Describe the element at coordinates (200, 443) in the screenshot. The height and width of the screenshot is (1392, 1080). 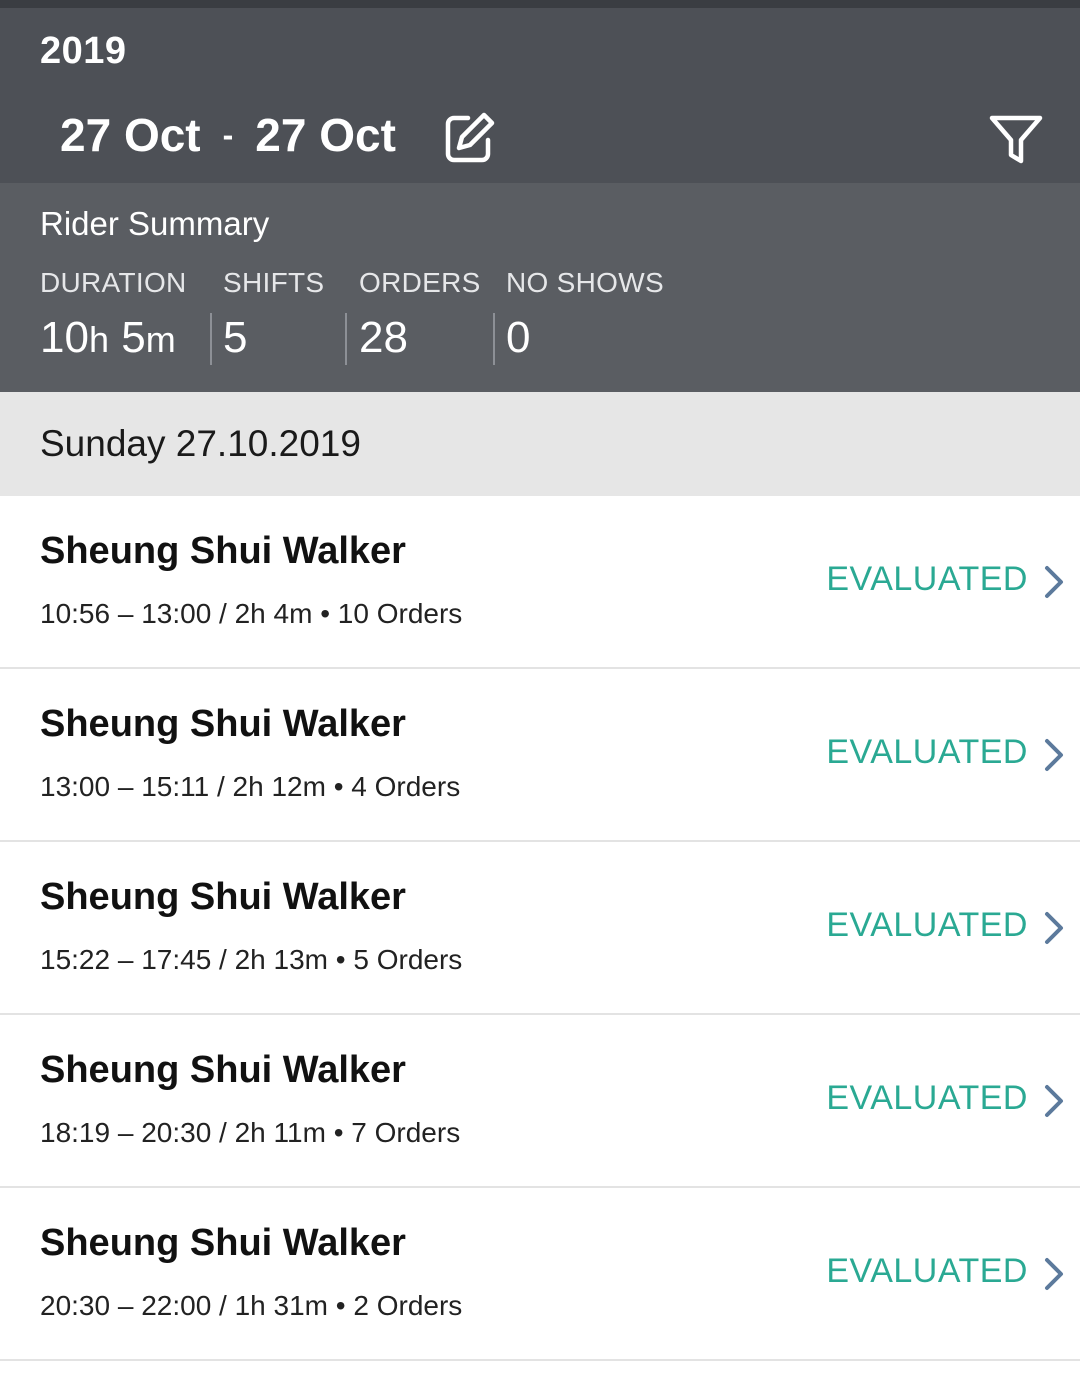
I see `day-label: Sunday 27.10.2019` at that location.